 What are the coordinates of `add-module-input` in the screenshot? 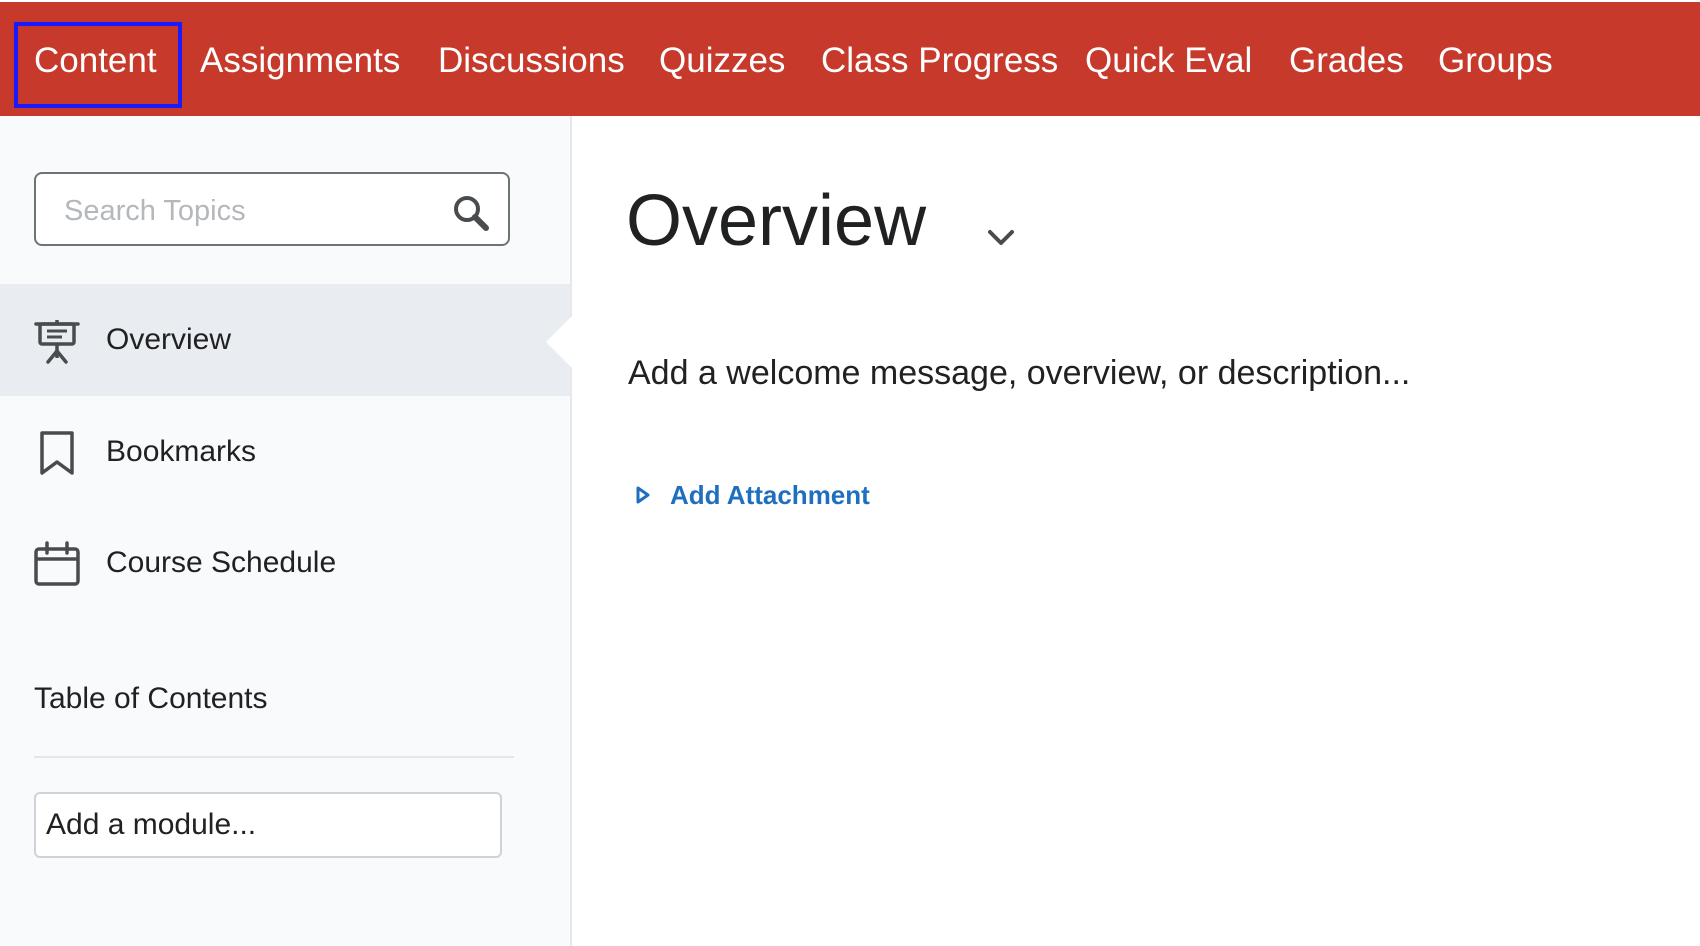 It's located at (268, 825).